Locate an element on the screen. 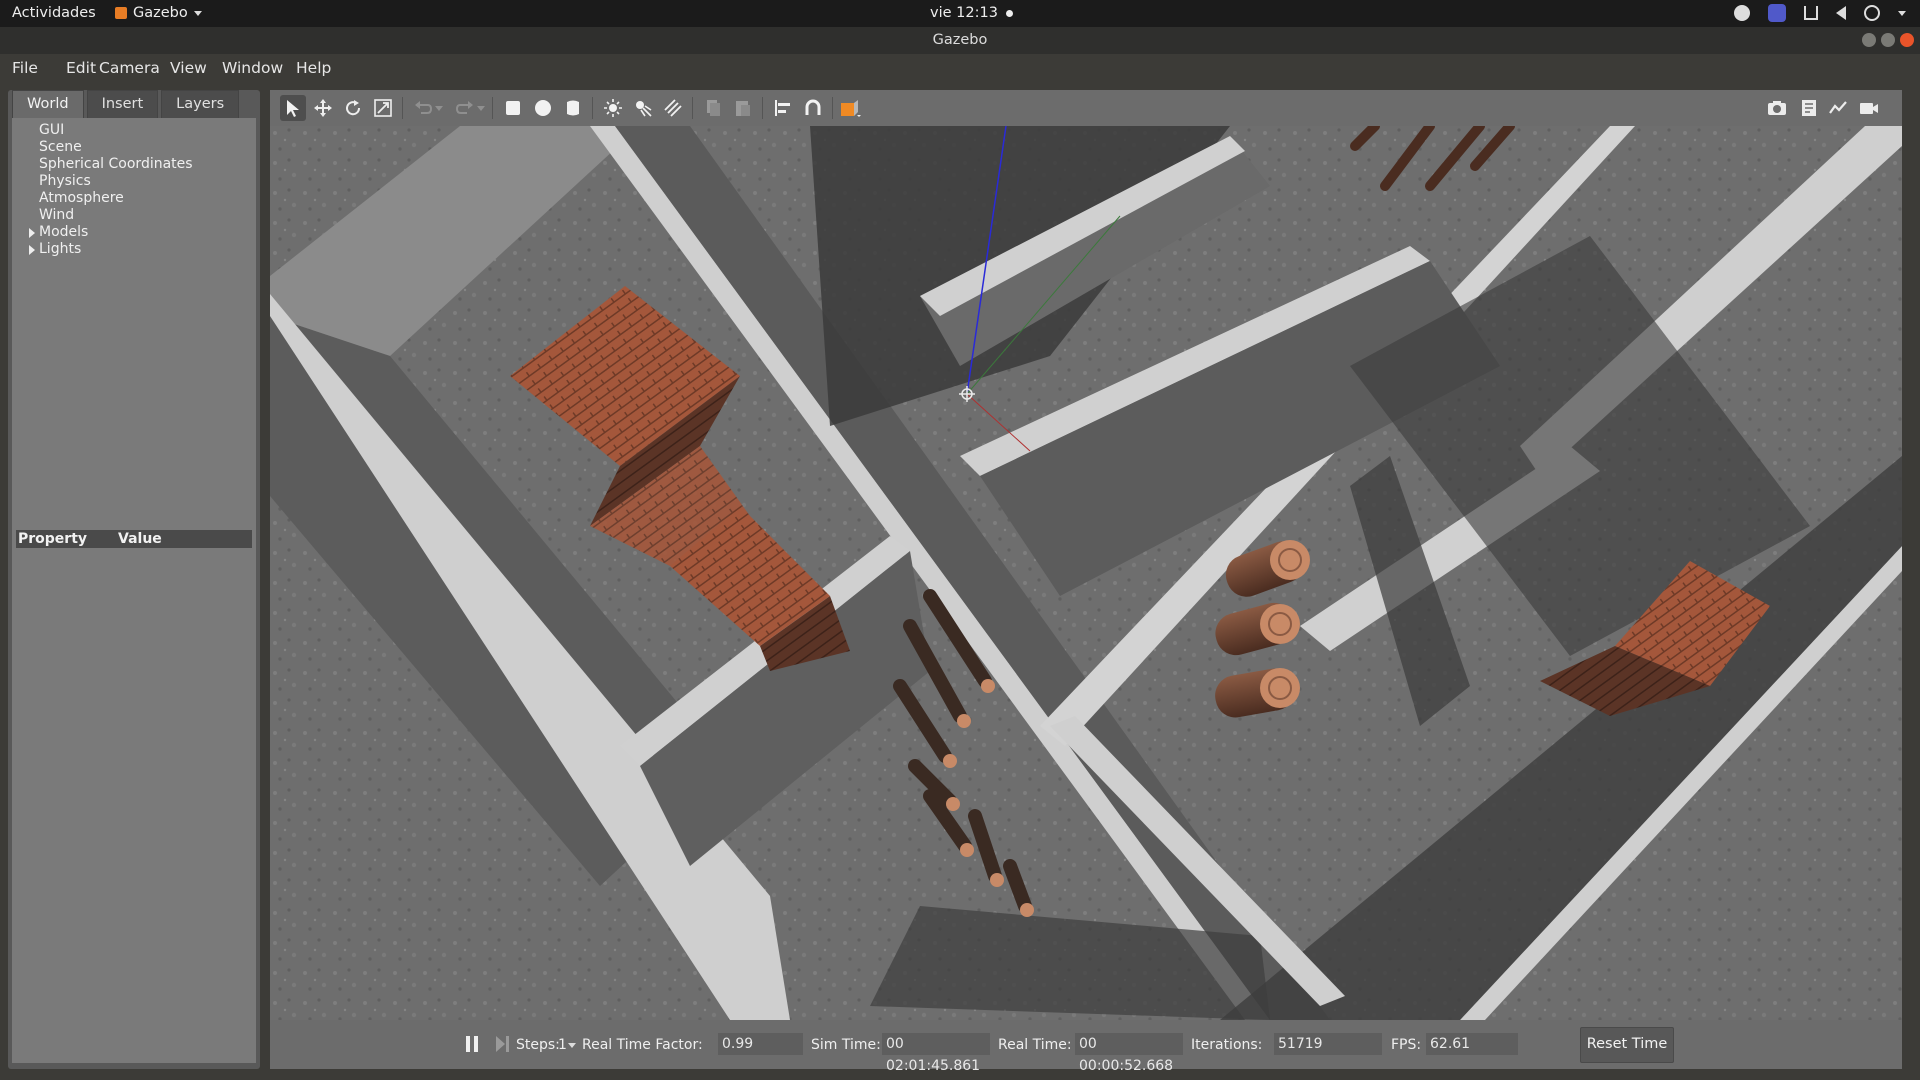 Image resolution: width=1920 pixels, height=1080 pixels. real-time-factor-label: Real Time Factor: is located at coordinates (642, 1045).